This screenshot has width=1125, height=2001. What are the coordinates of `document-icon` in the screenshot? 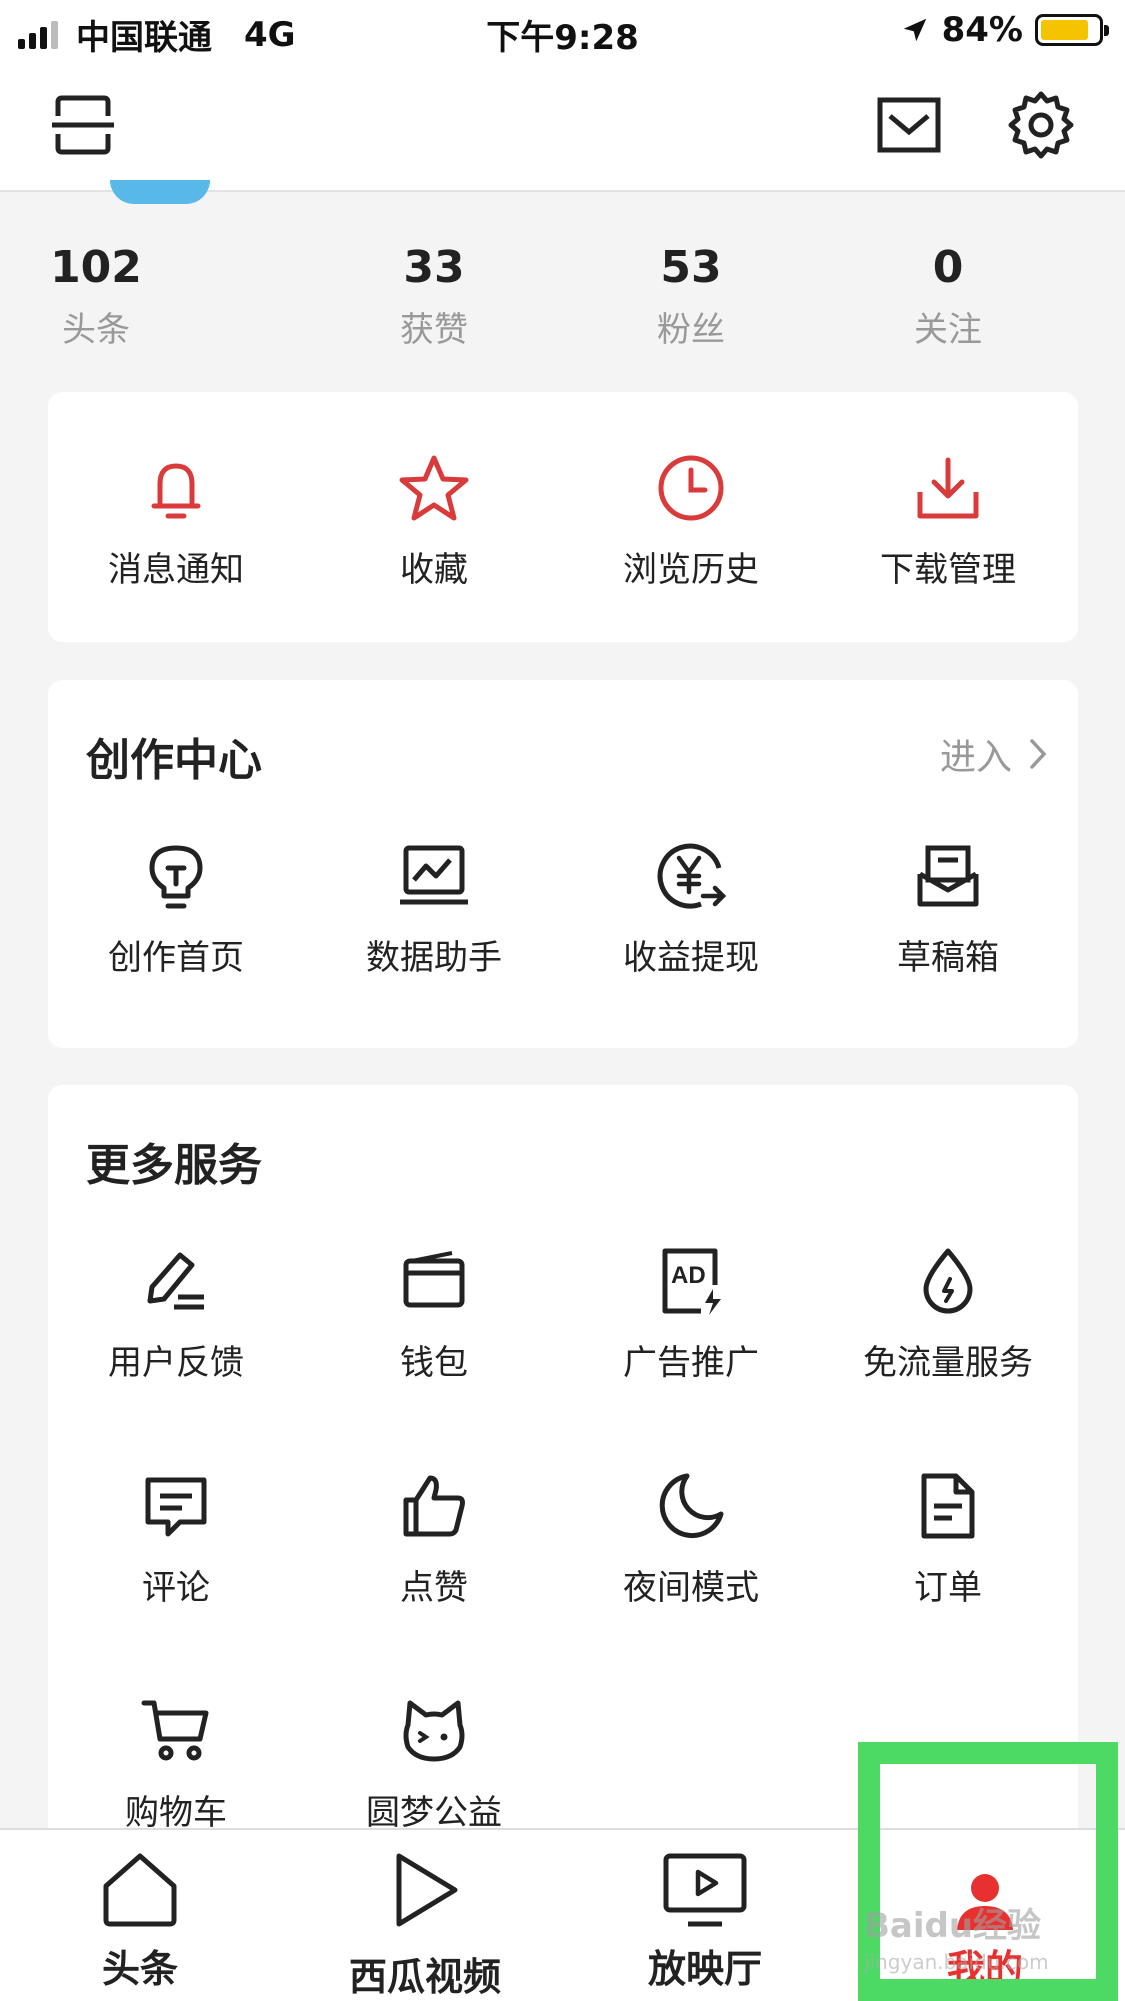 It's located at (948, 1506).